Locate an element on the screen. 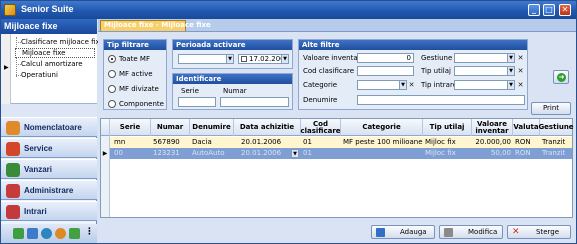 This screenshot has width=577, height=244. adauga-button: Adauga is located at coordinates (403, 232).